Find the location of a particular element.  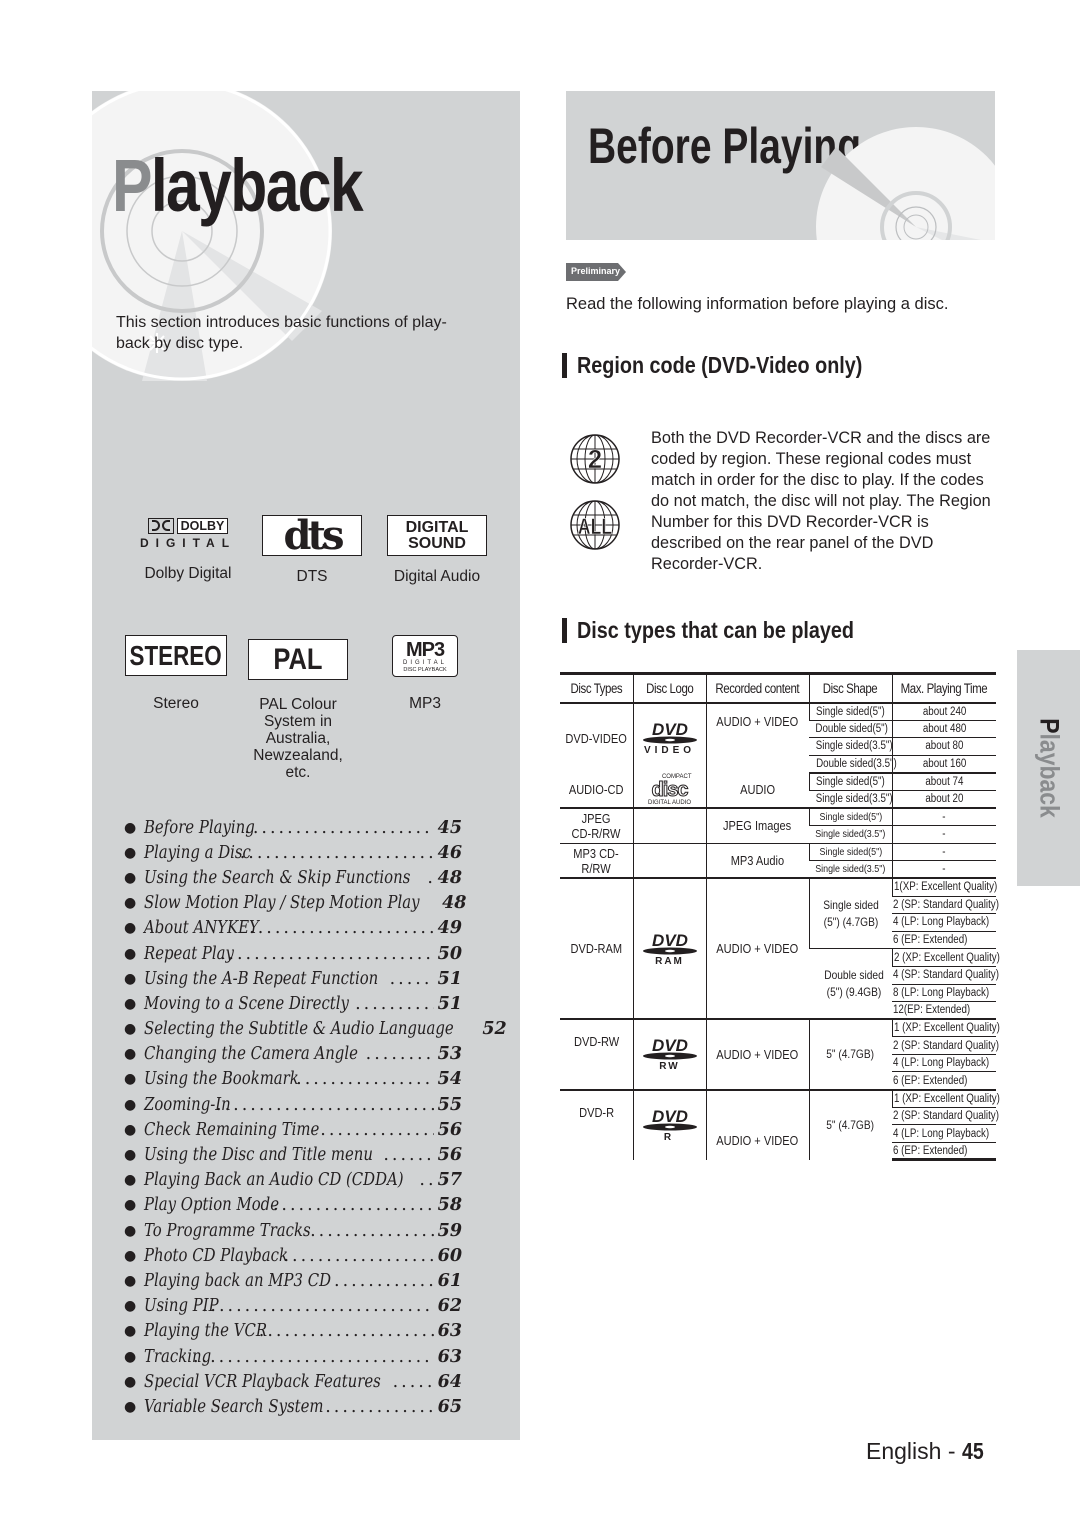

toc-item-label: Before Playing is located at coordinates (199, 827).